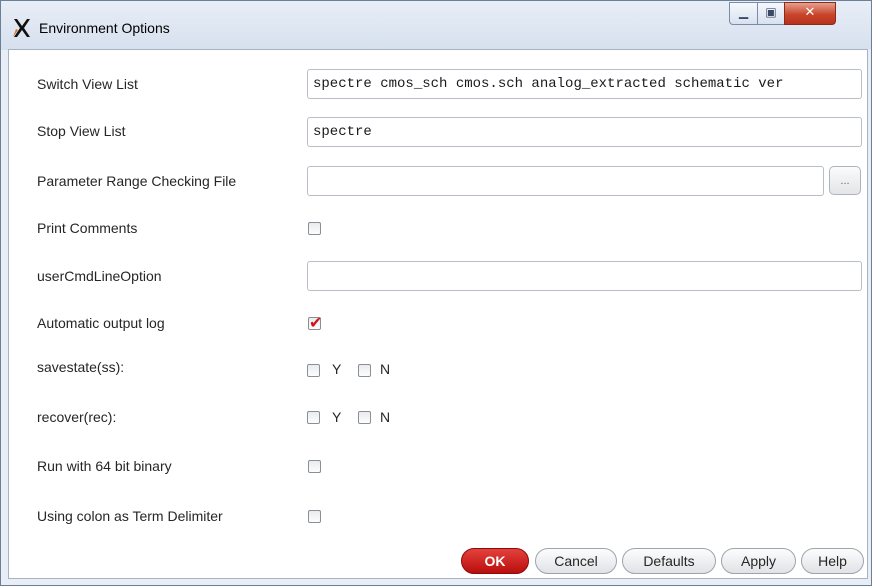 The image size is (872, 586). I want to click on colon-term-delimiter-label: Using colon as Term Delimiter, so click(130, 516).